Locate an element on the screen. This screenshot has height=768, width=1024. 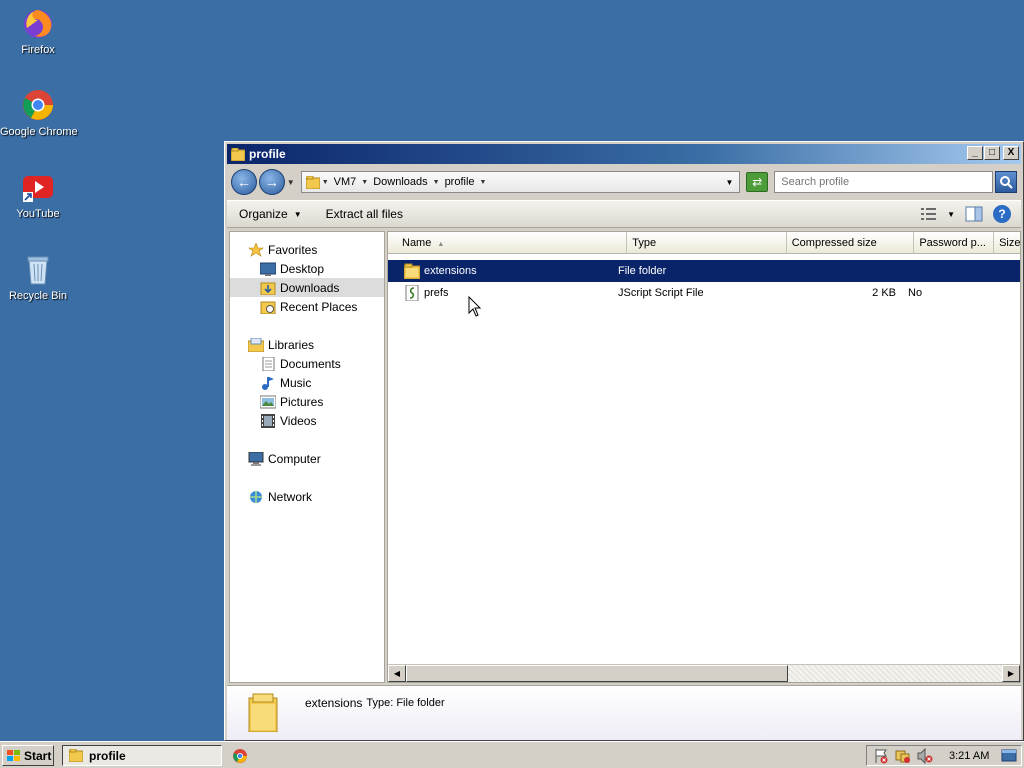
taskbar-window-profile: profile is located at coordinates (142, 755).